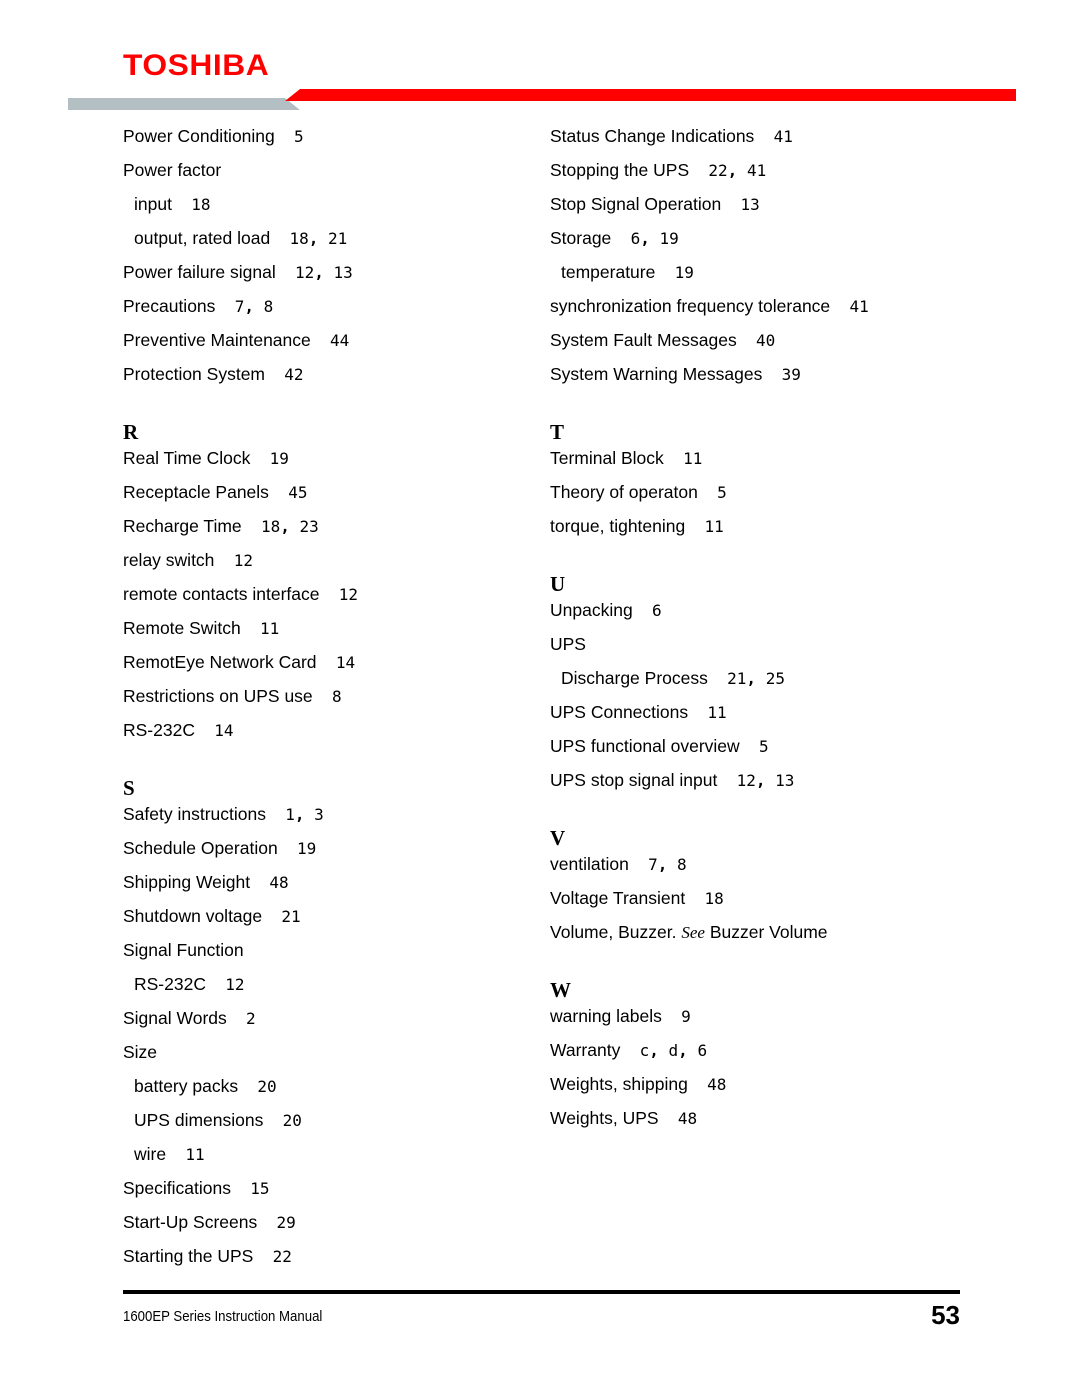  Describe the element at coordinates (213, 136) in the screenshot. I see `index-entry: Power Conditioning 5` at that location.